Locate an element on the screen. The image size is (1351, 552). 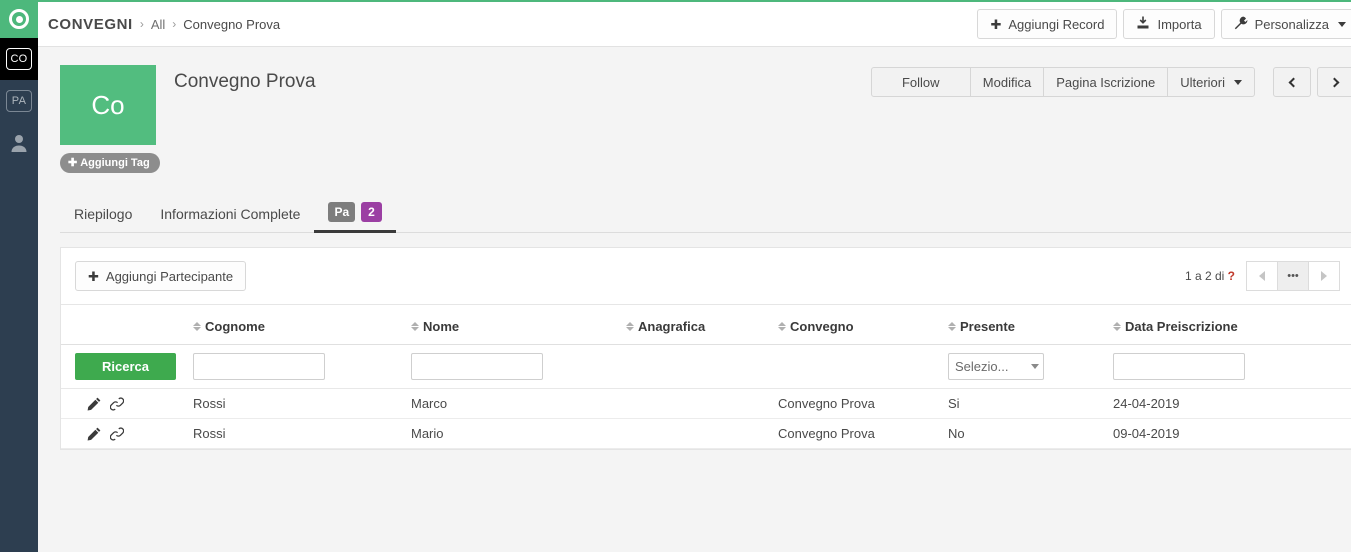
cell-convegno: Convegno Prova is located at coordinates (859, 403).